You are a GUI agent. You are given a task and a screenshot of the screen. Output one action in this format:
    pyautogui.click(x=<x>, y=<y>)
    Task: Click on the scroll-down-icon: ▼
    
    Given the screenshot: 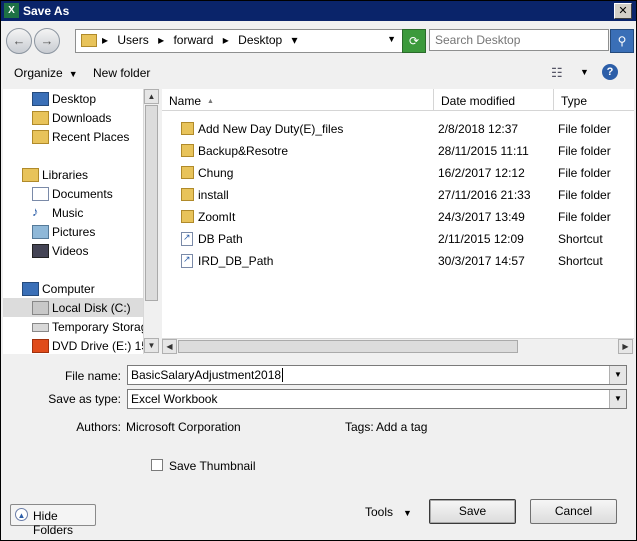 What is the action you would take?
    pyautogui.click(x=151, y=345)
    